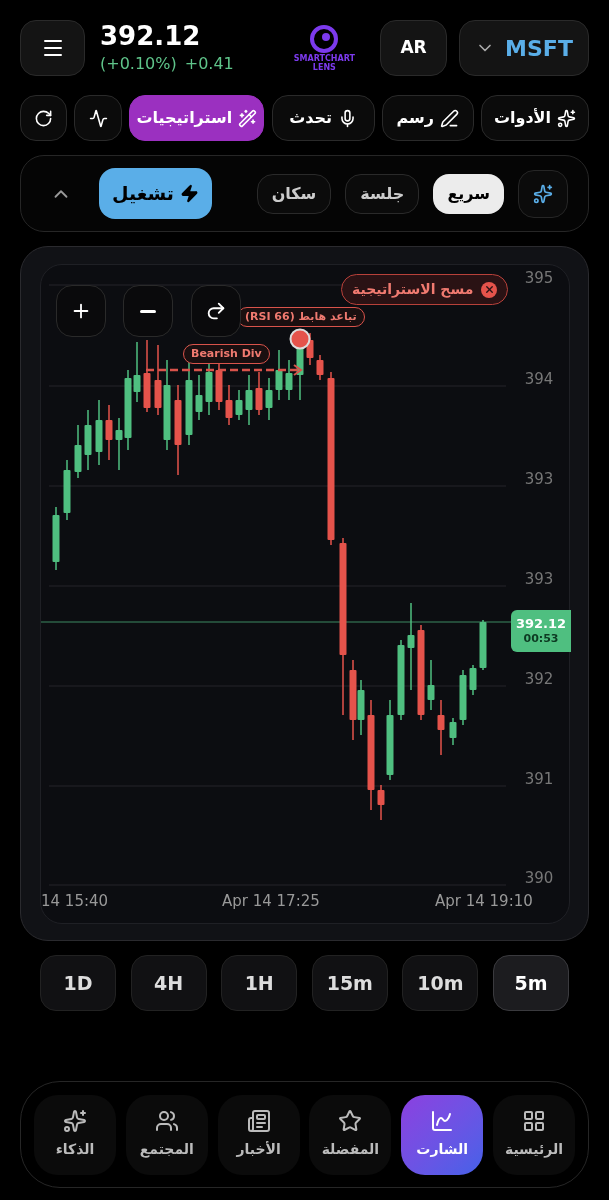  Describe the element at coordinates (539, 278) in the screenshot. I see `y-axis-label: 395` at that location.